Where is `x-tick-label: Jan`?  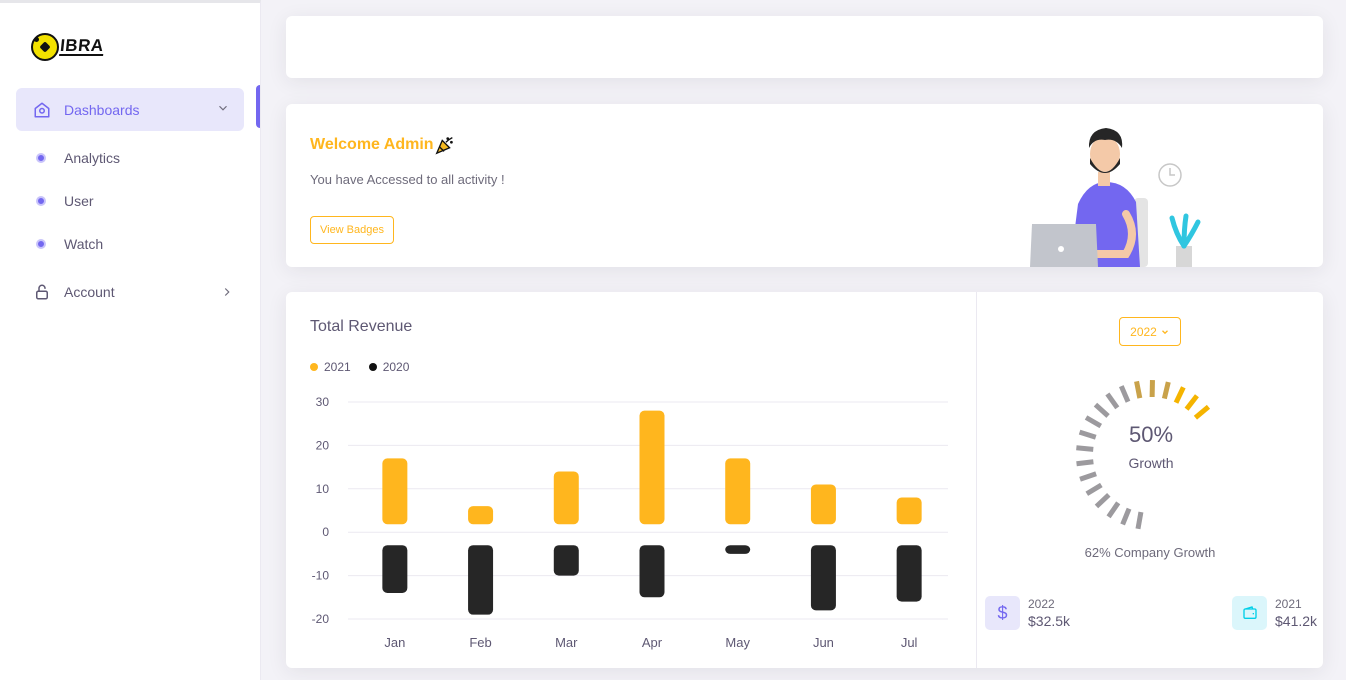 x-tick-label: Jan is located at coordinates (394, 642).